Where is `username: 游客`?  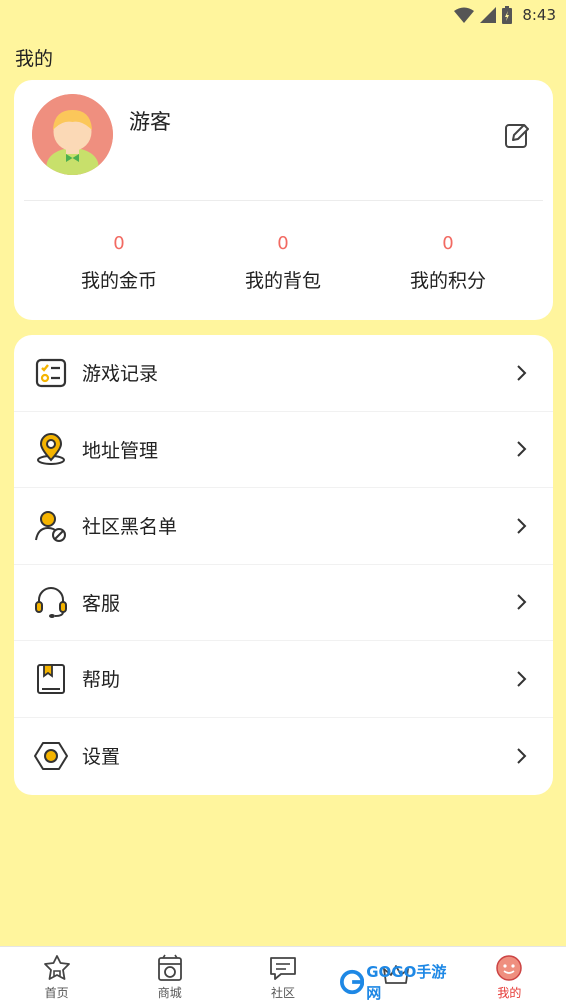
username: 游客 is located at coordinates (150, 122).